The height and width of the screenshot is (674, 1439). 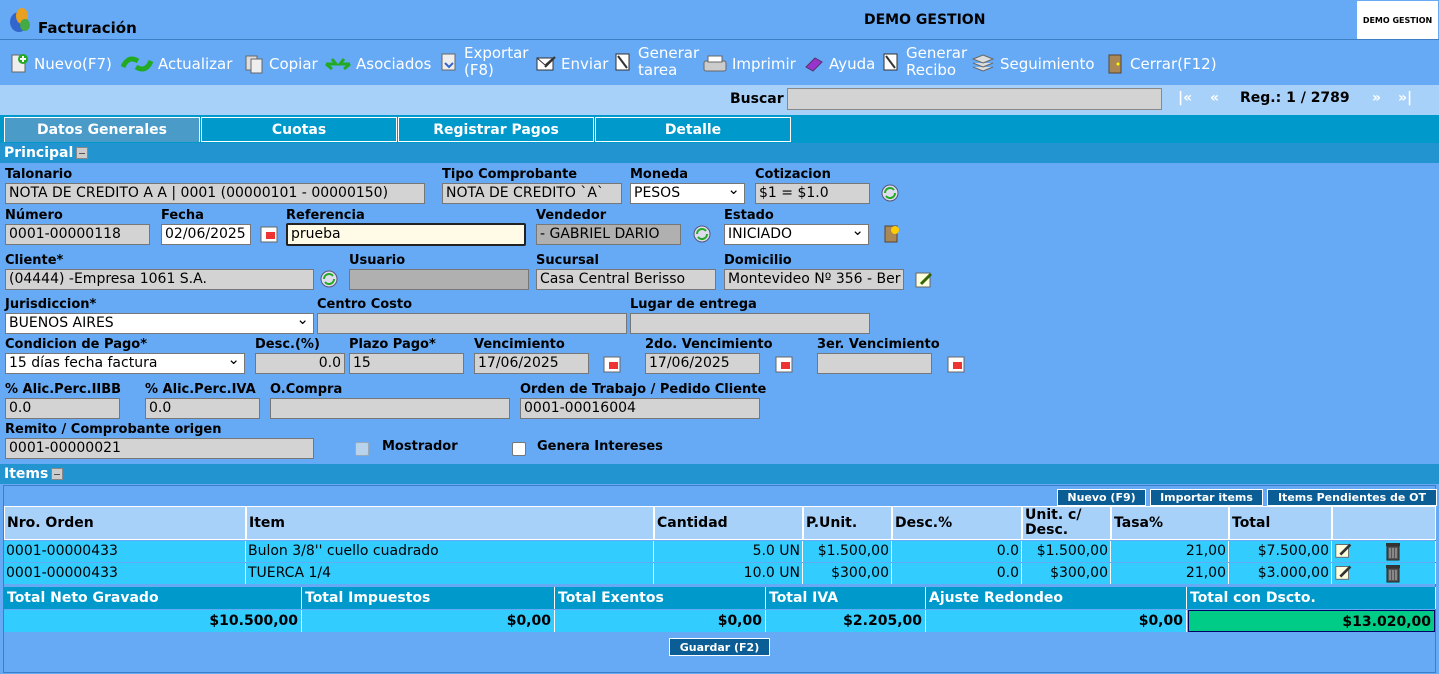 What do you see at coordinates (338, 64) in the screenshot?
I see `associated-icon` at bounding box center [338, 64].